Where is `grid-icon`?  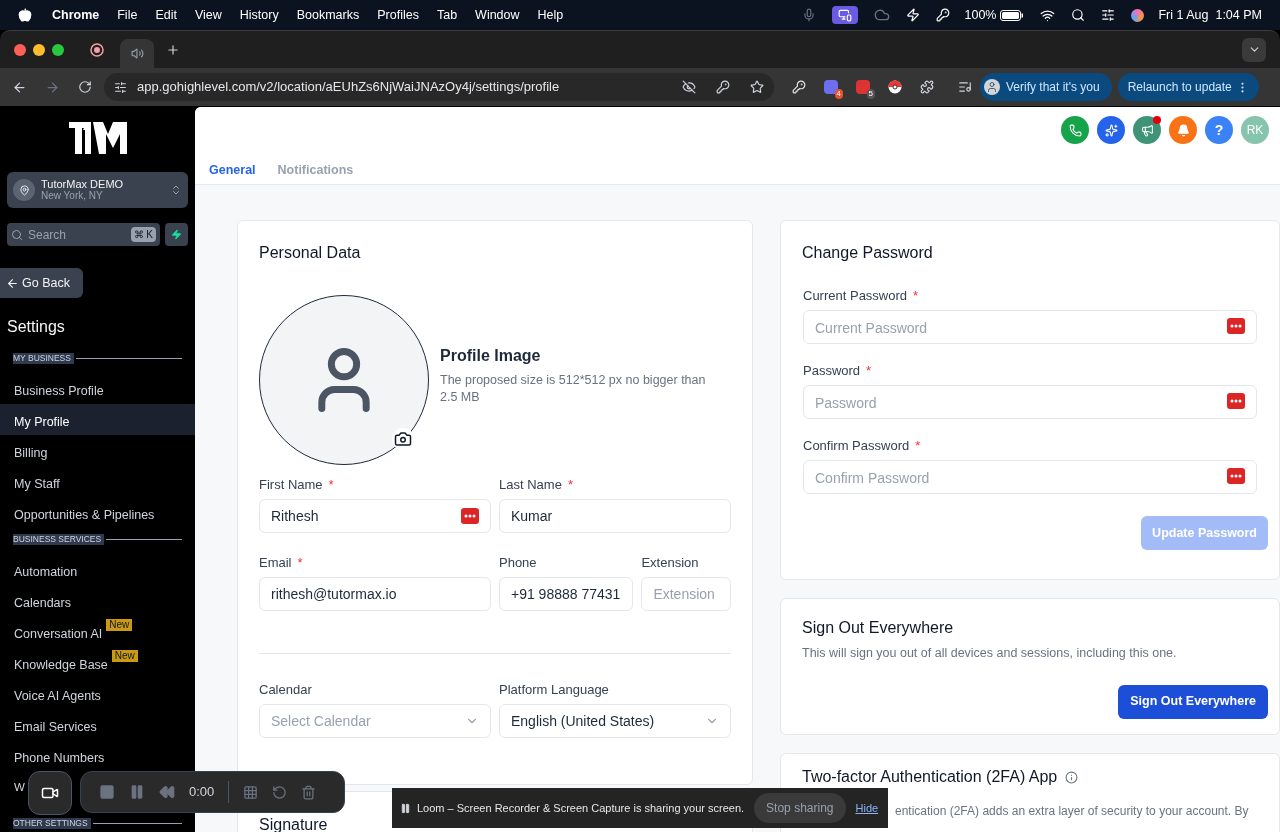 grid-icon is located at coordinates (251, 792).